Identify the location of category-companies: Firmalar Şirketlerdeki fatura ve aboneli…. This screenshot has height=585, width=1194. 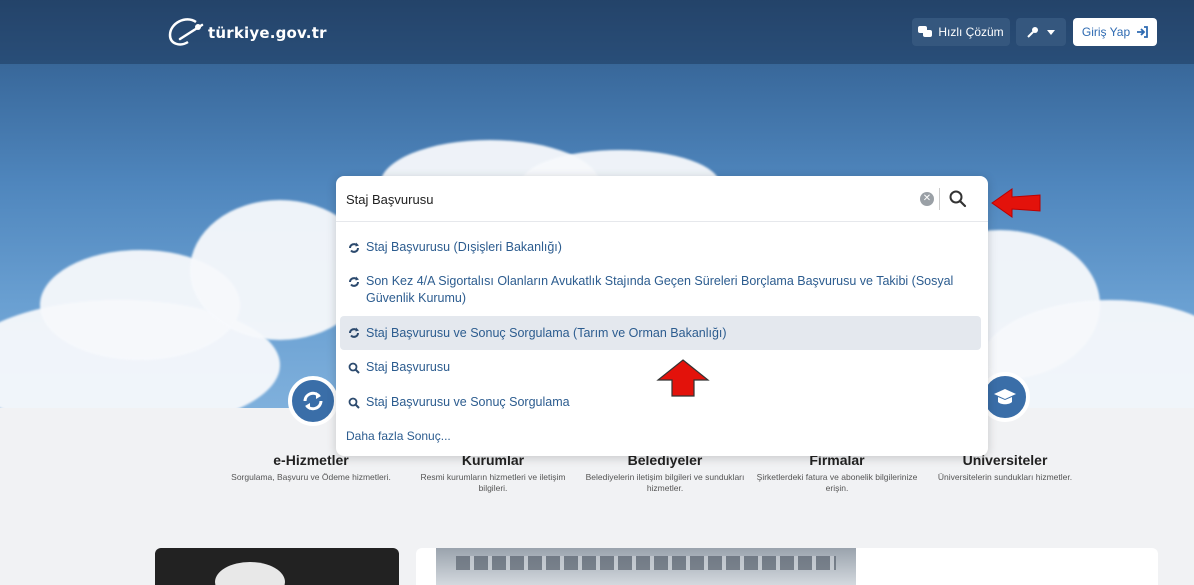
(837, 473).